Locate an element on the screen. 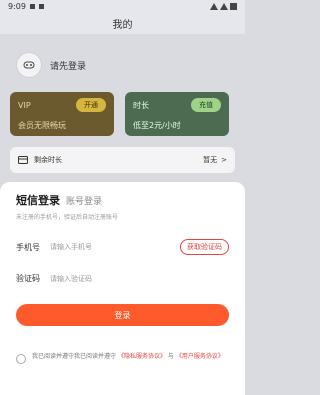 The width and height of the screenshot is (320, 395). status-time: 9:09 is located at coordinates (17, 6).